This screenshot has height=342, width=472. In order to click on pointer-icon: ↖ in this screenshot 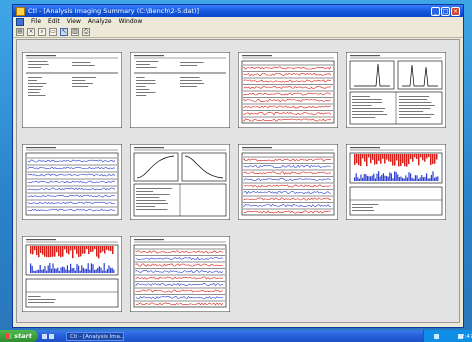, I will do `click(64, 31)`.